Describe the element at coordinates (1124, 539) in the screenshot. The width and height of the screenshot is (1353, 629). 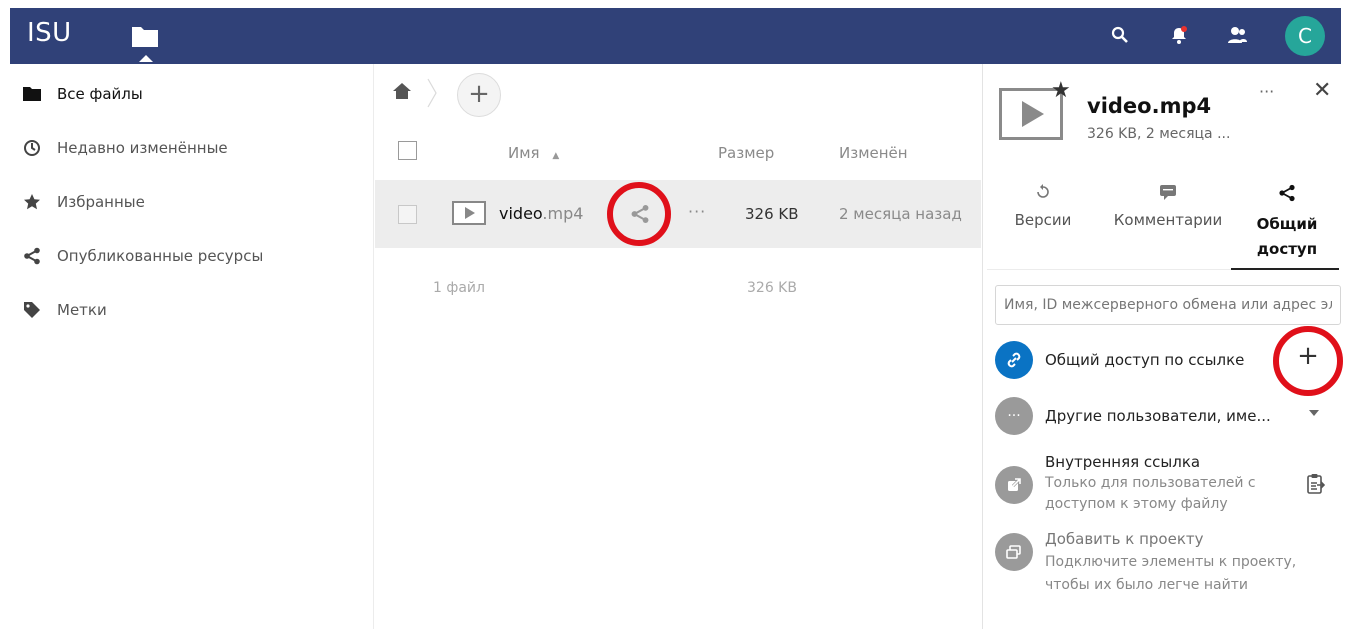
I see `add-project-title: Добавить к проекту` at that location.